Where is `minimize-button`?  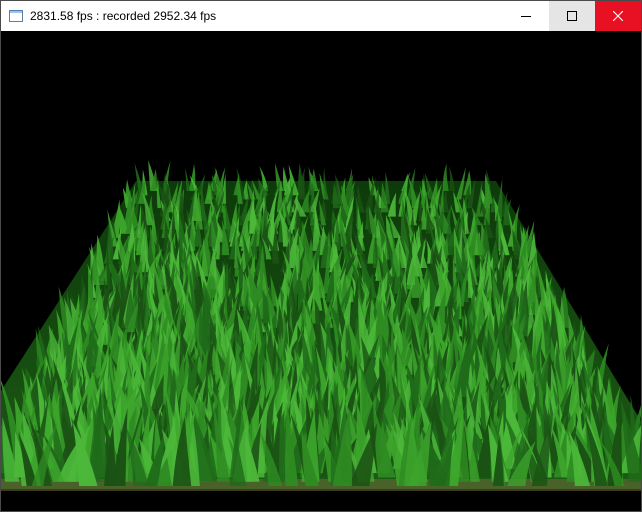 minimize-button is located at coordinates (526, 16).